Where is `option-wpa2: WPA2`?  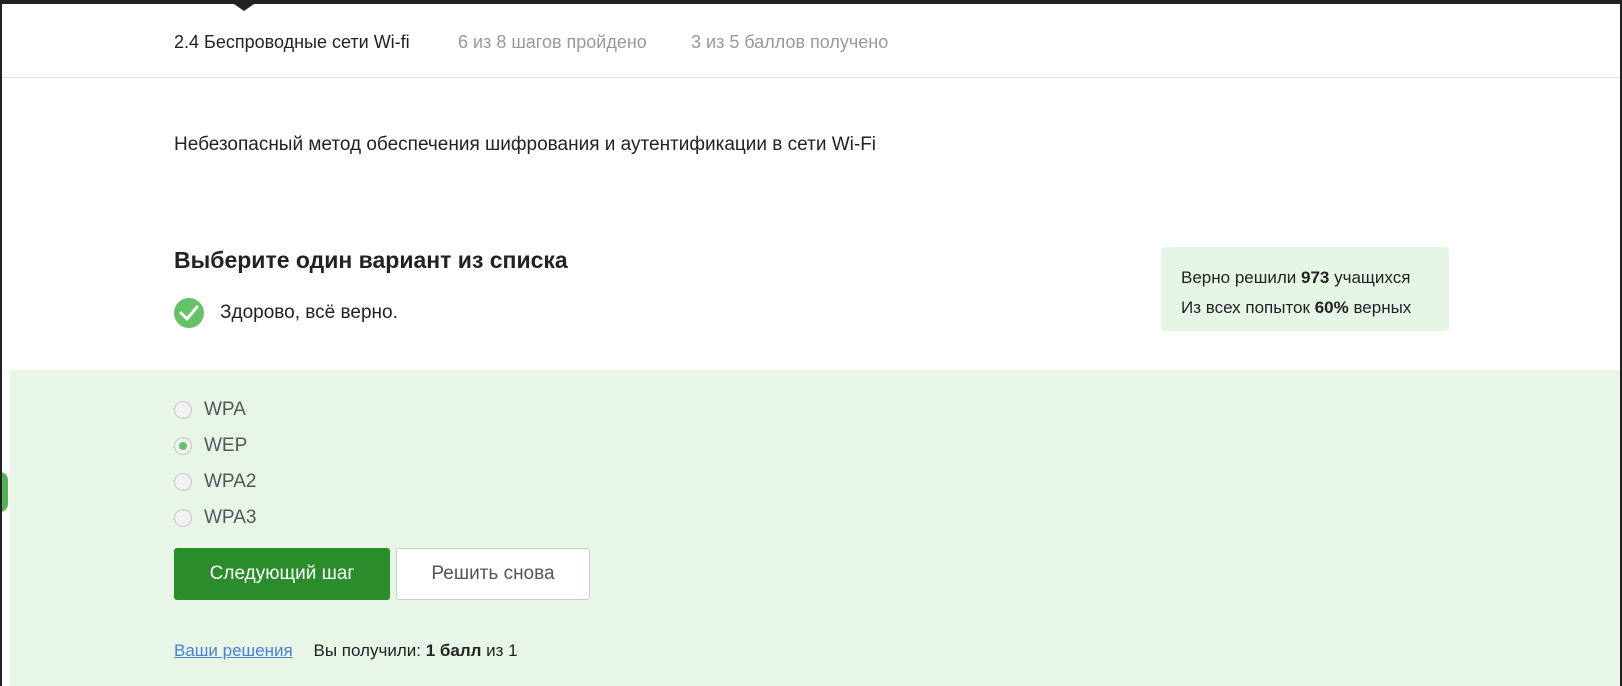 option-wpa2: WPA2 is located at coordinates (215, 482).